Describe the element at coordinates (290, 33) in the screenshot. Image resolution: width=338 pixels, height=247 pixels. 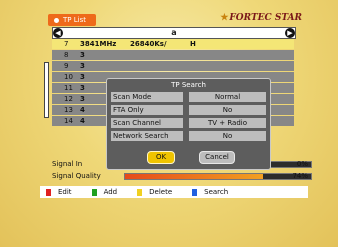
I see `right-arrow-icon: ▶` at that location.